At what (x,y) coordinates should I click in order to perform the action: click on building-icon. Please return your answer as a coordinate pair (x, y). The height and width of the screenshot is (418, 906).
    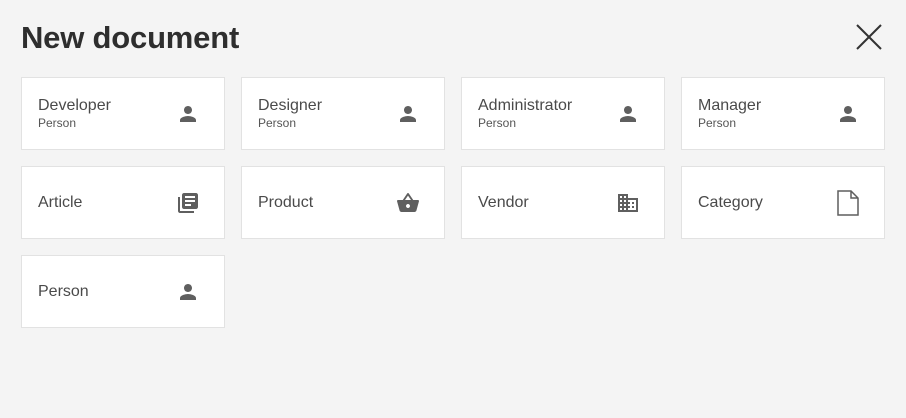
    Looking at the image, I should click on (628, 203).